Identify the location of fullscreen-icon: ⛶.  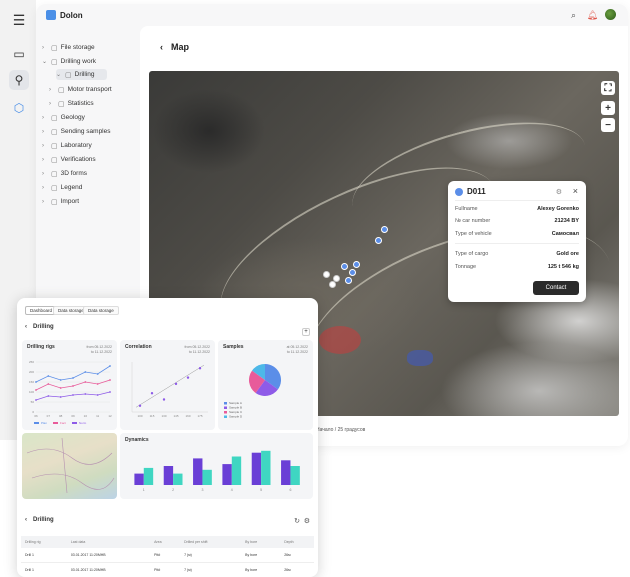
(608, 88).